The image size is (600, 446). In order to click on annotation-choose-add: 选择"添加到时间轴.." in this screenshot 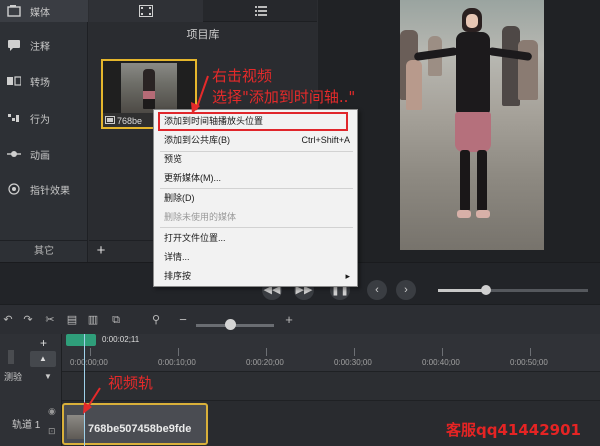, I will do `click(284, 97)`.